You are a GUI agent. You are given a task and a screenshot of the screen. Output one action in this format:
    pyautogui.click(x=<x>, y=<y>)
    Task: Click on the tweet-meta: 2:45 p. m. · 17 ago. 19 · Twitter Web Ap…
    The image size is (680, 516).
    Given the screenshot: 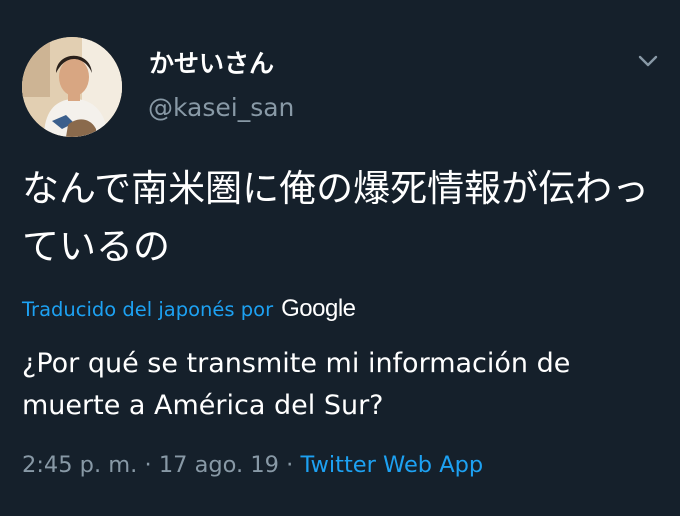 What is the action you would take?
    pyautogui.click(x=252, y=465)
    